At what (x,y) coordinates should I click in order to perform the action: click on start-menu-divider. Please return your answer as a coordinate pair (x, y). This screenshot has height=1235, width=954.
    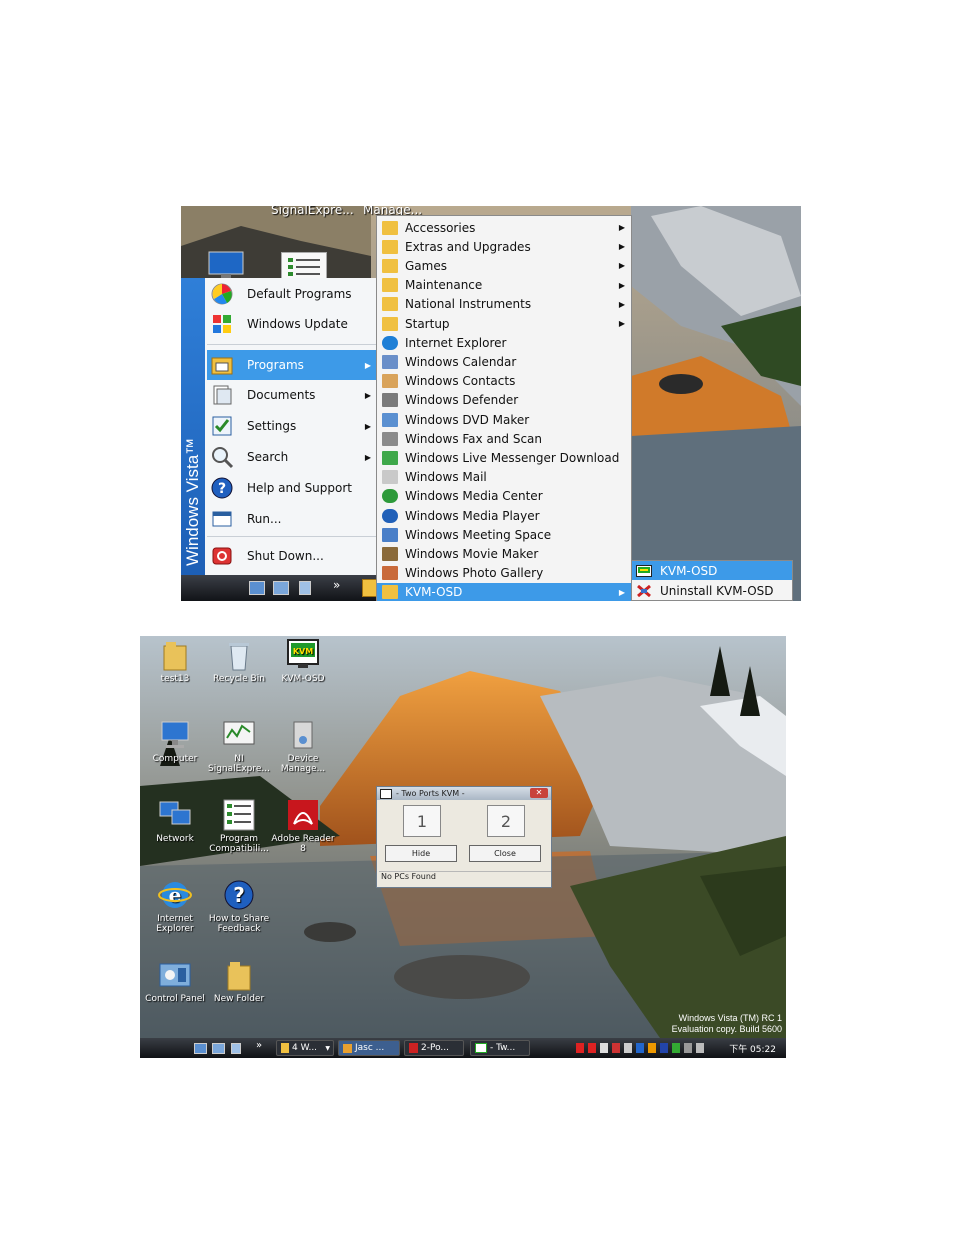
    Looking at the image, I should click on (292, 344).